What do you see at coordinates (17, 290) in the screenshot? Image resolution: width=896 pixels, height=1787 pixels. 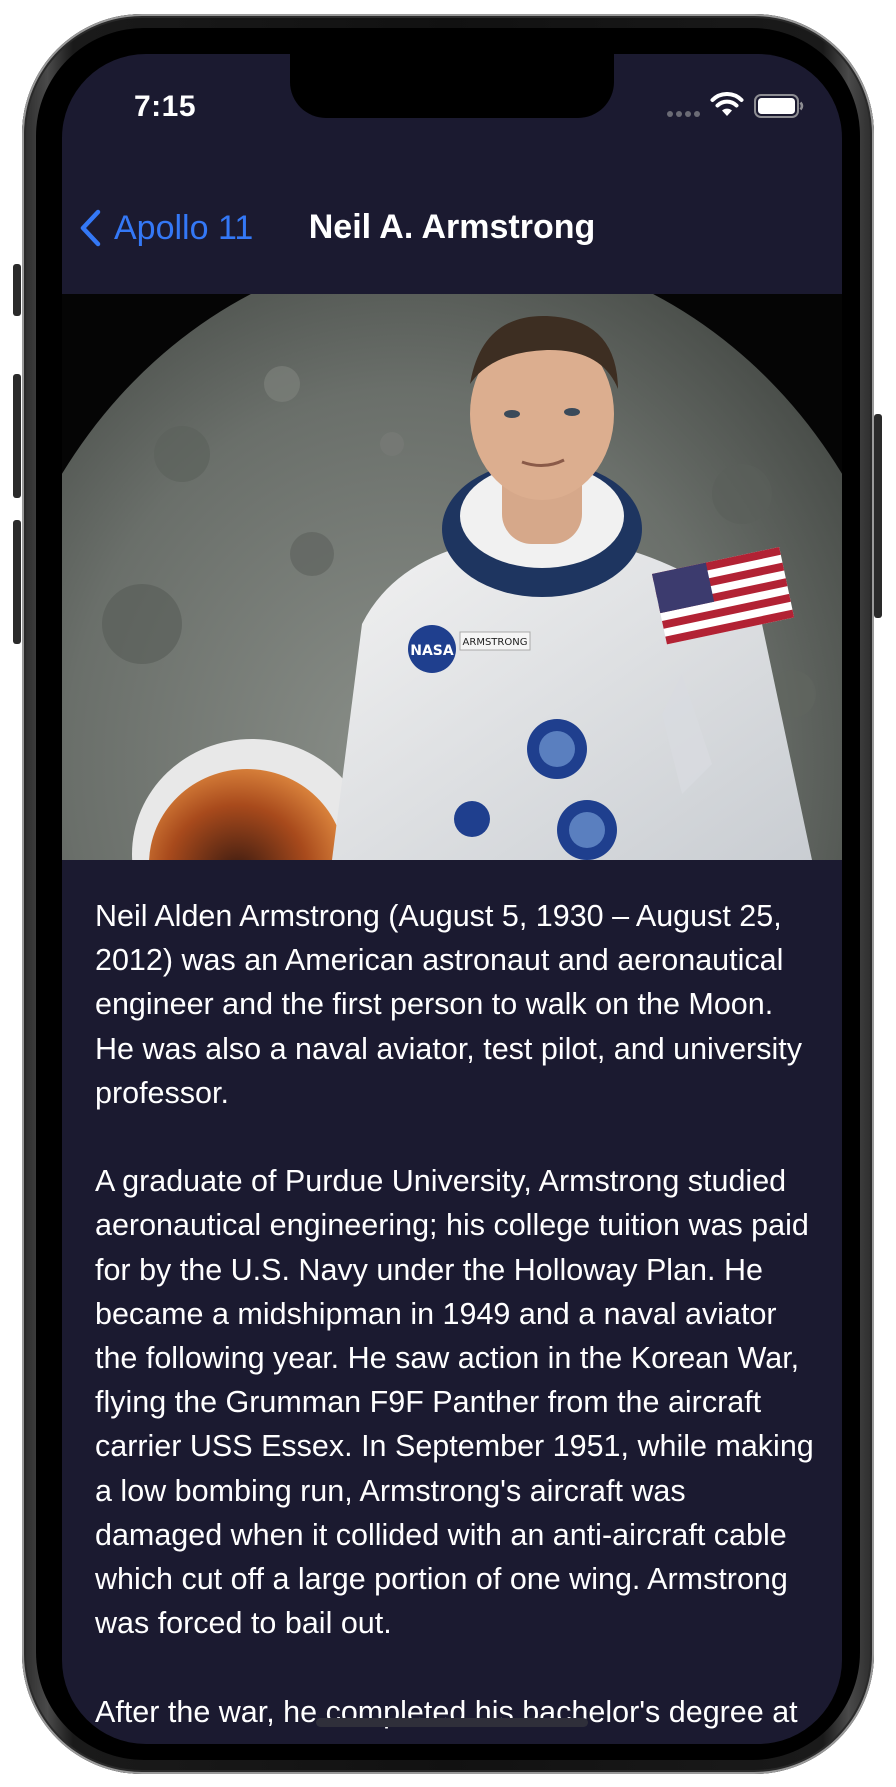 I see `silent-switch` at bounding box center [17, 290].